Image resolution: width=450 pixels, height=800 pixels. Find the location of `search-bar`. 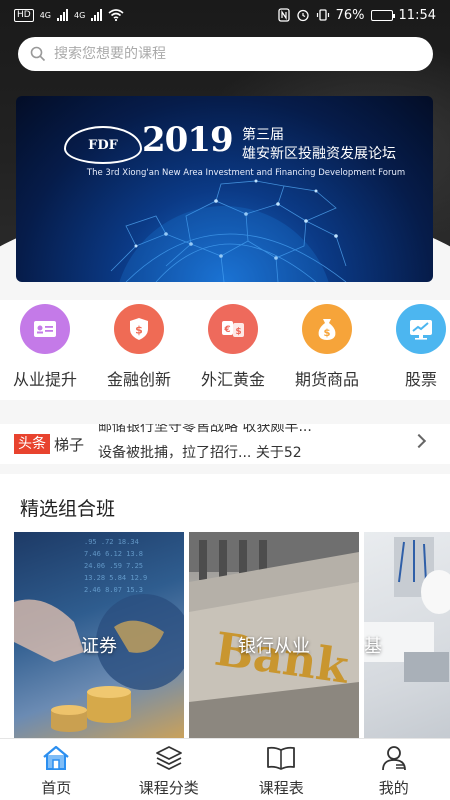

search-bar is located at coordinates (225, 54).